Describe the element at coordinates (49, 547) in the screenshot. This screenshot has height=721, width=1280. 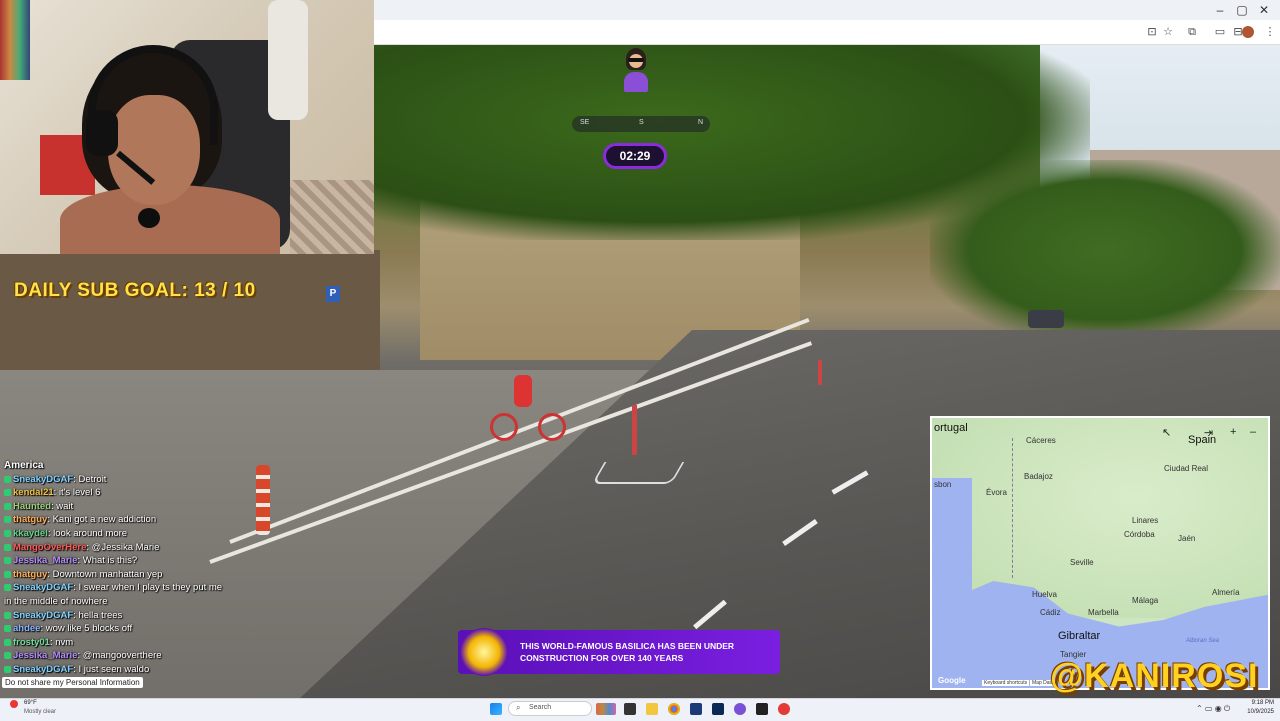
I see `chat-username: MangoOverHere` at that location.